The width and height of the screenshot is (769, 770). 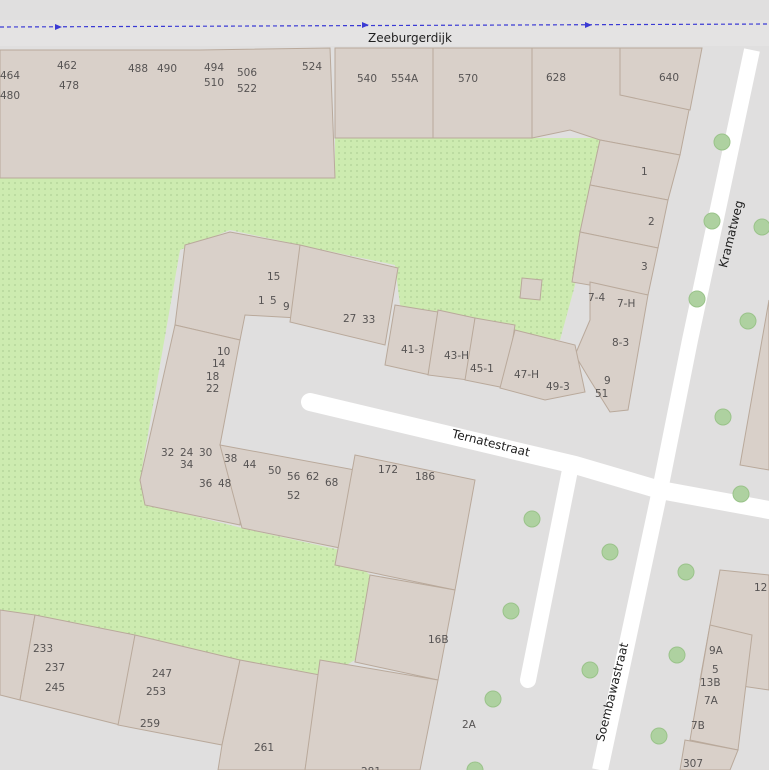 I want to click on house-number: 47-H, so click(x=526, y=375).